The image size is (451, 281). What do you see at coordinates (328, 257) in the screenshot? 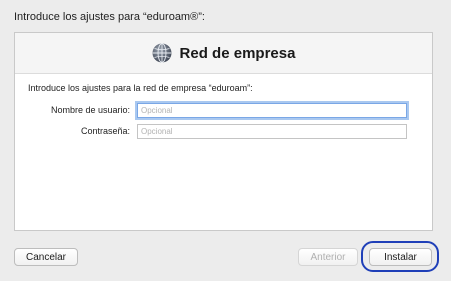
I see `previous-button: Anterior` at bounding box center [328, 257].